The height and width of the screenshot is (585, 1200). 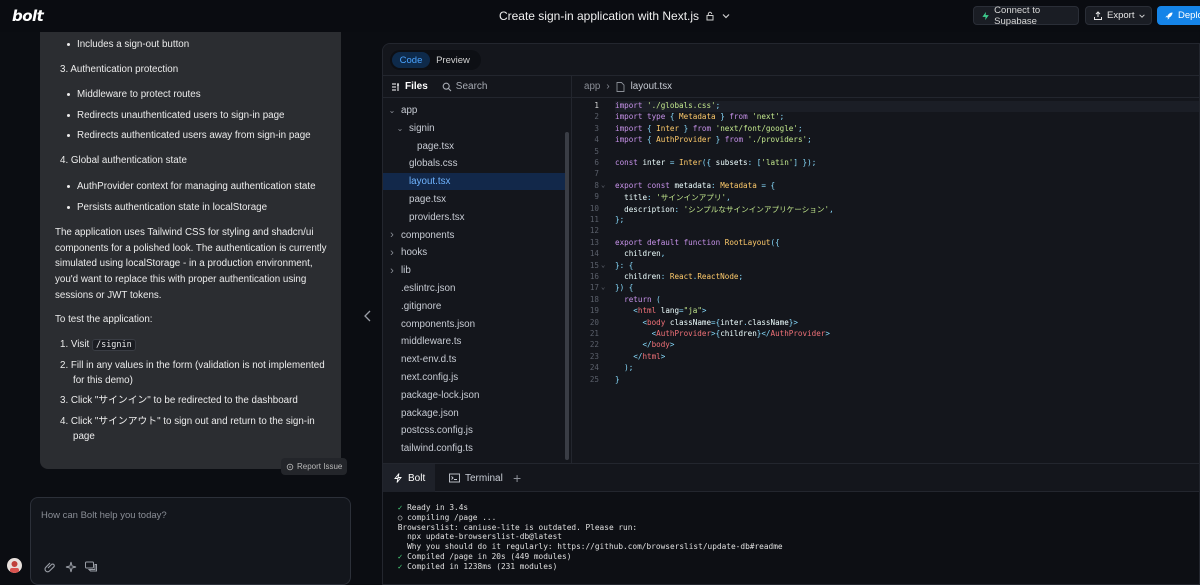 What do you see at coordinates (417, 478) in the screenshot?
I see `tab-bolt-label: Bolt` at bounding box center [417, 478].